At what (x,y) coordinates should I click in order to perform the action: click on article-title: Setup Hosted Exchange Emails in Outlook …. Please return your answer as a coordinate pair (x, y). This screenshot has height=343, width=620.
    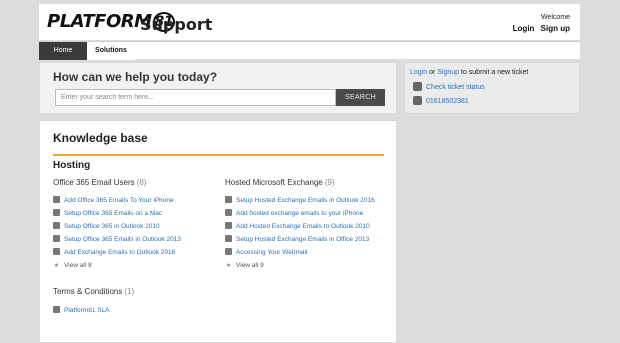
    Looking at the image, I should click on (305, 200).